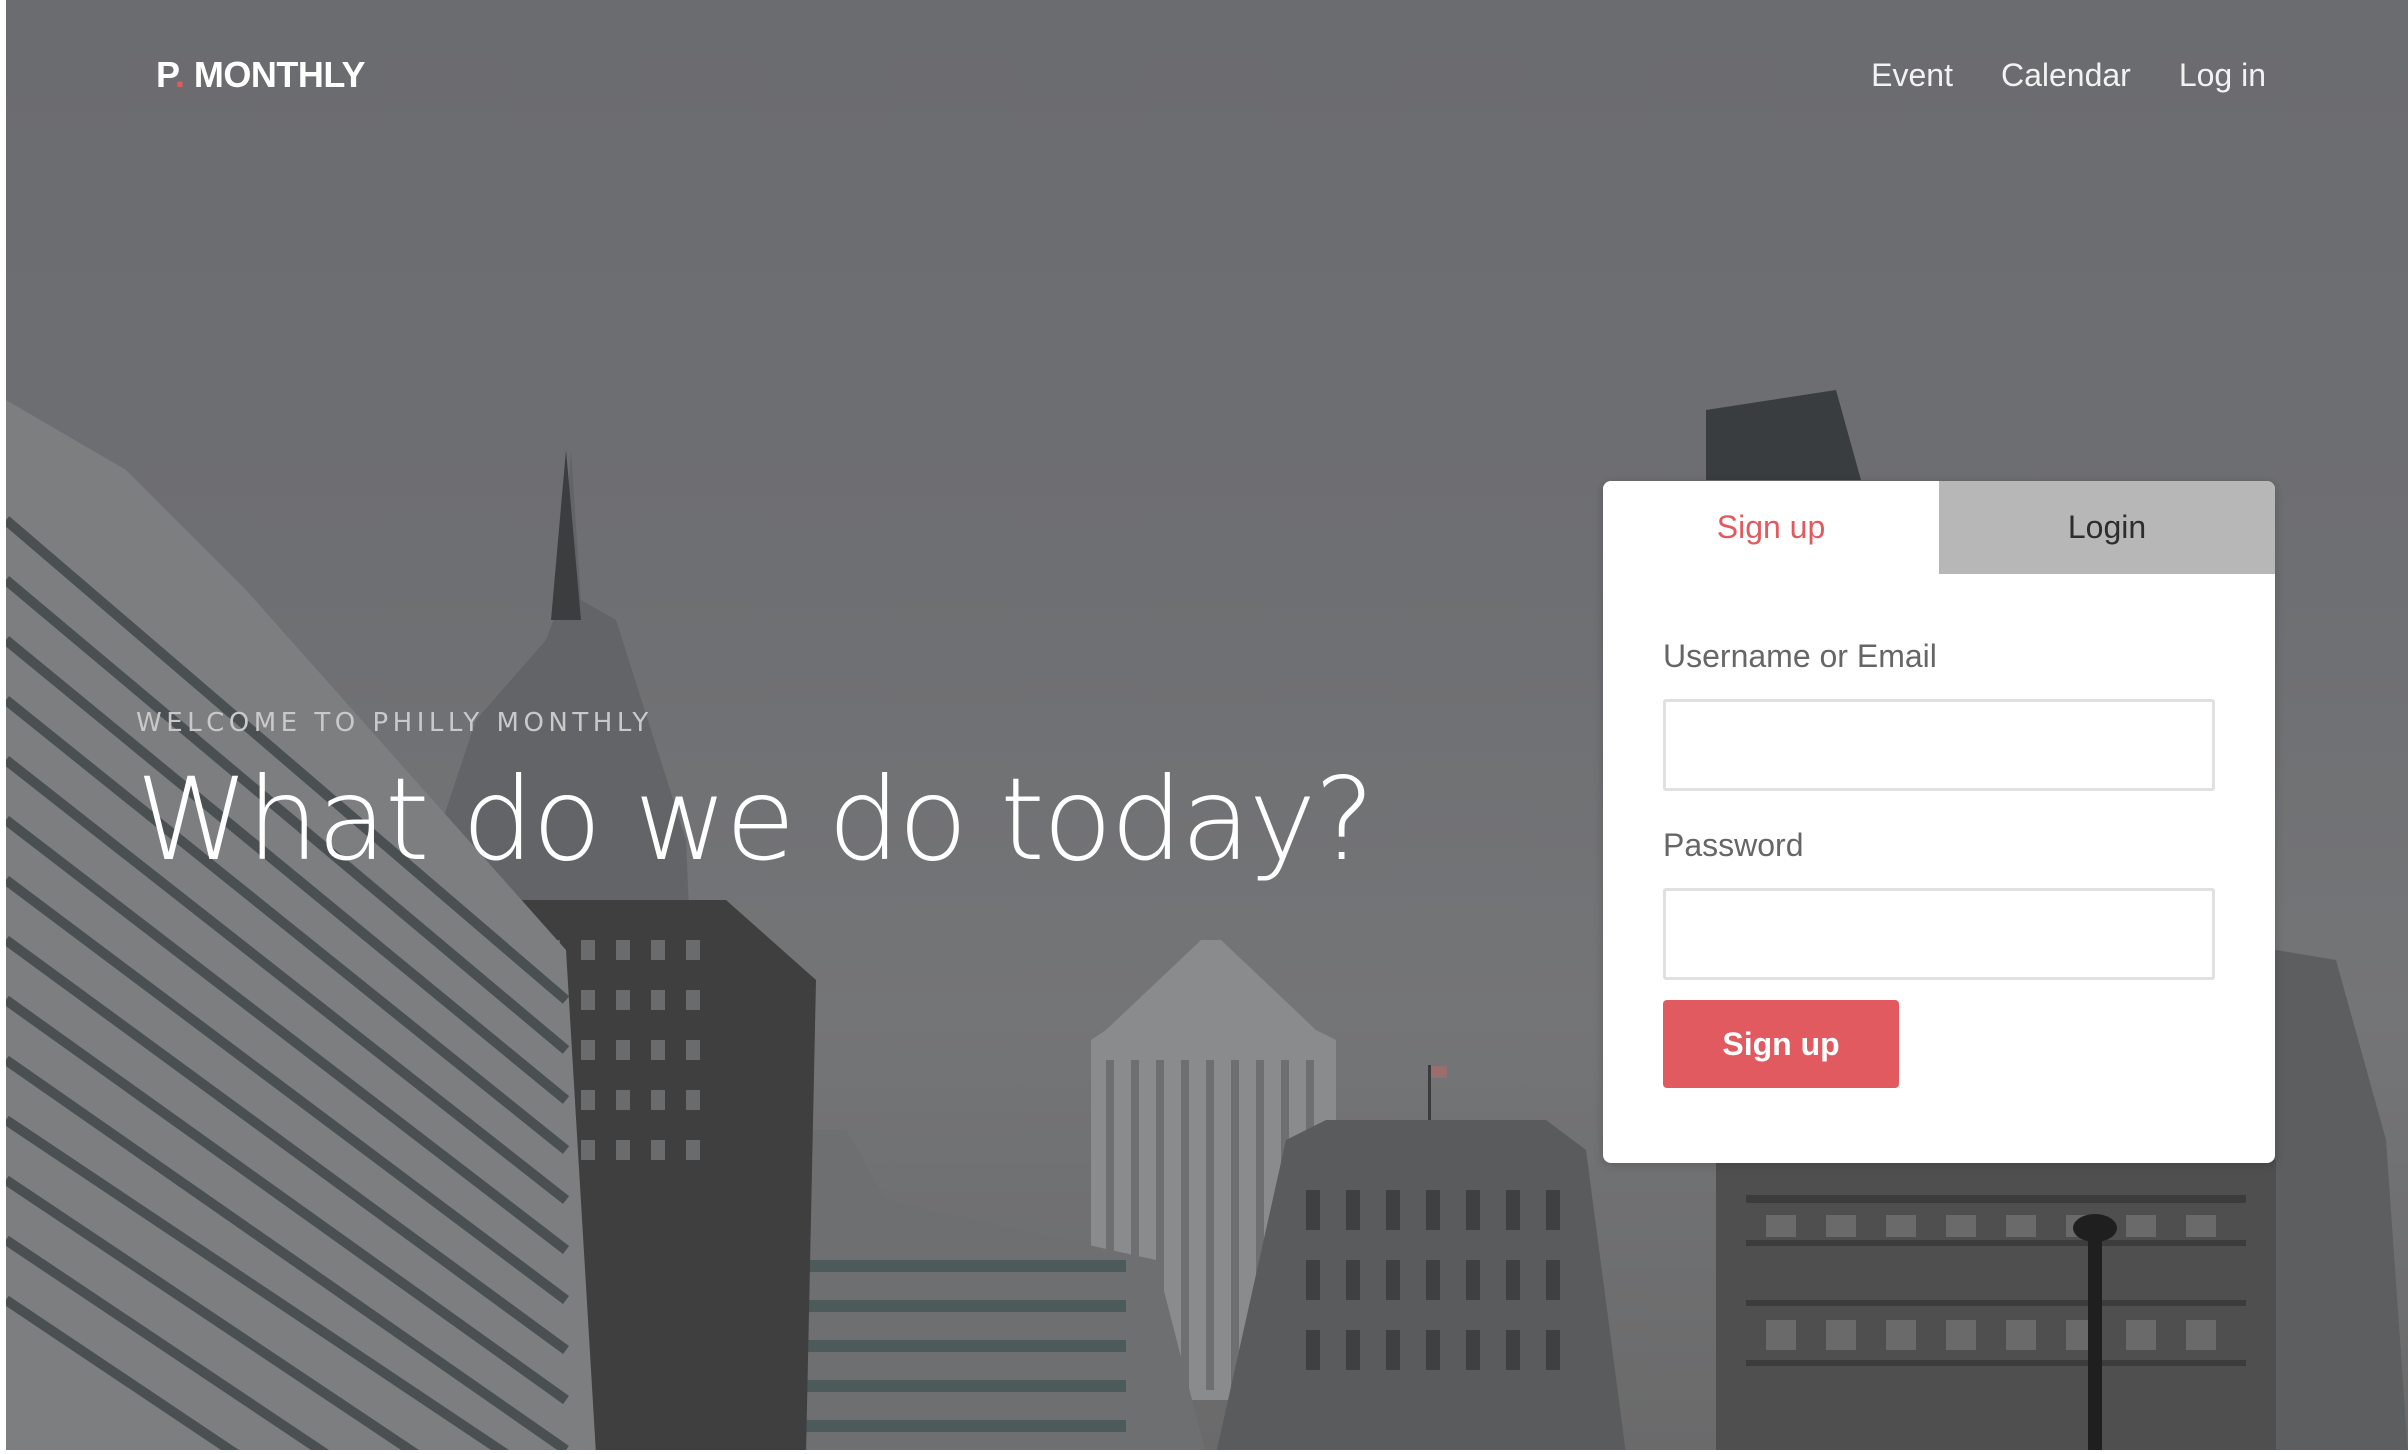  What do you see at coordinates (1939, 831) in the screenshot?
I see `signup-form: Username or Email Password Sign up` at bounding box center [1939, 831].